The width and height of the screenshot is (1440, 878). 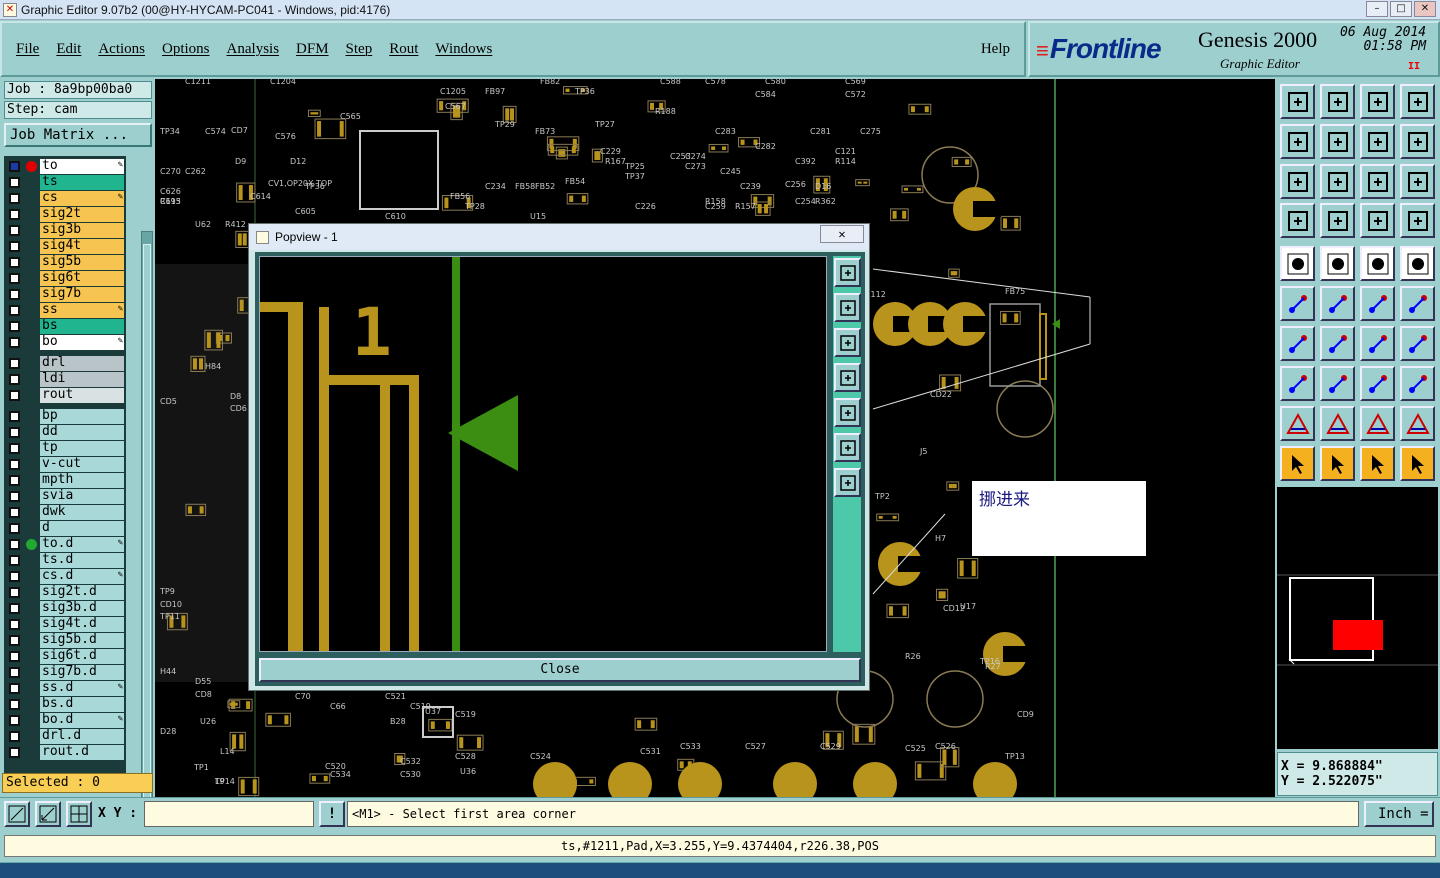 What do you see at coordinates (847, 377) in the screenshot?
I see `popview-left-button` at bounding box center [847, 377].